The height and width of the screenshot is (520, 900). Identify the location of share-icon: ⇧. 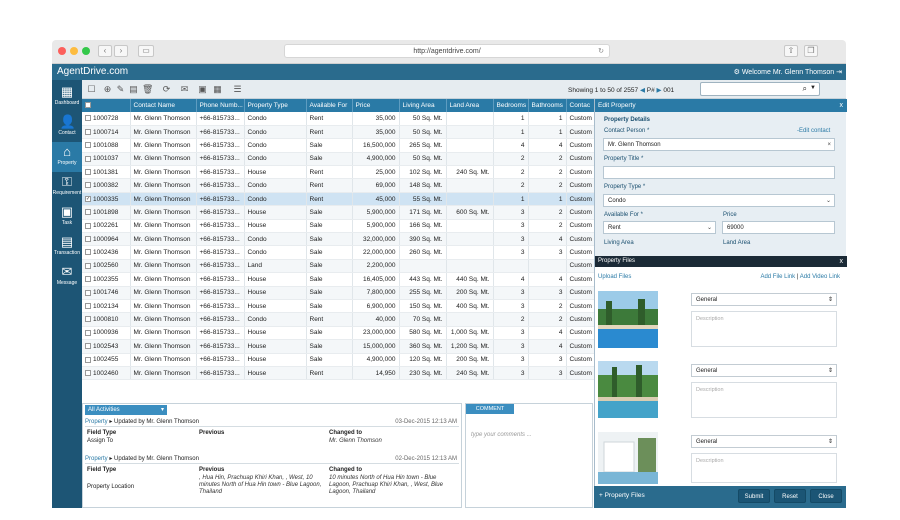
(791, 51).